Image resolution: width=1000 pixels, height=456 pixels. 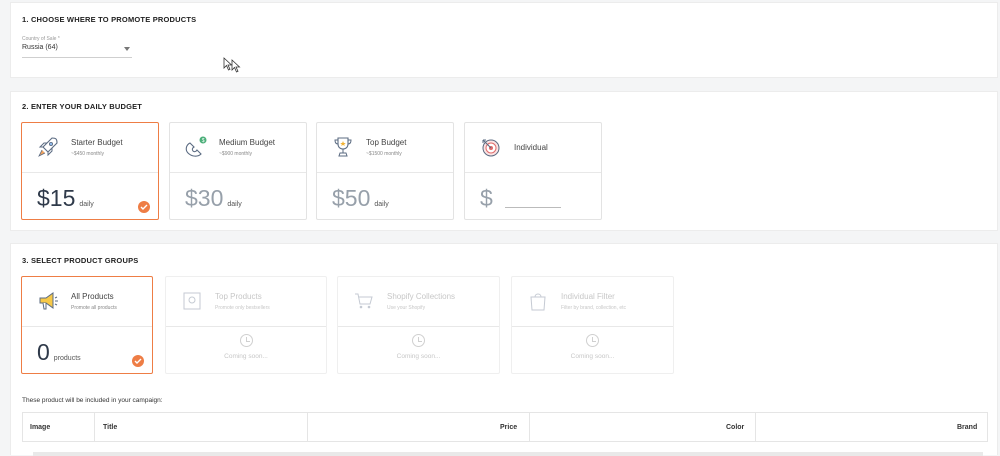 I want to click on card-title: Medium Budget, so click(x=247, y=142).